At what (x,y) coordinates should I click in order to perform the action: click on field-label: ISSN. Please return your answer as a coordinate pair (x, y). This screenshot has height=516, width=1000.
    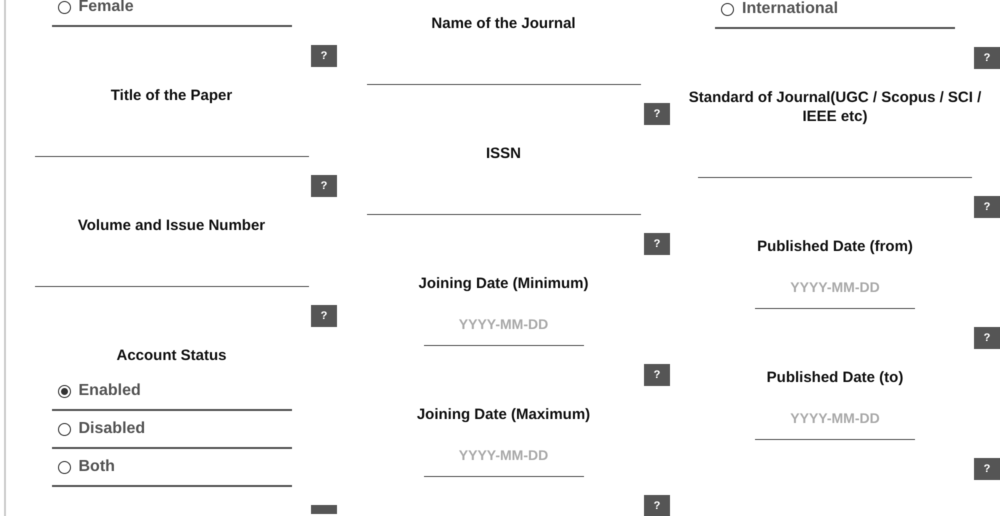
    Looking at the image, I should click on (503, 153).